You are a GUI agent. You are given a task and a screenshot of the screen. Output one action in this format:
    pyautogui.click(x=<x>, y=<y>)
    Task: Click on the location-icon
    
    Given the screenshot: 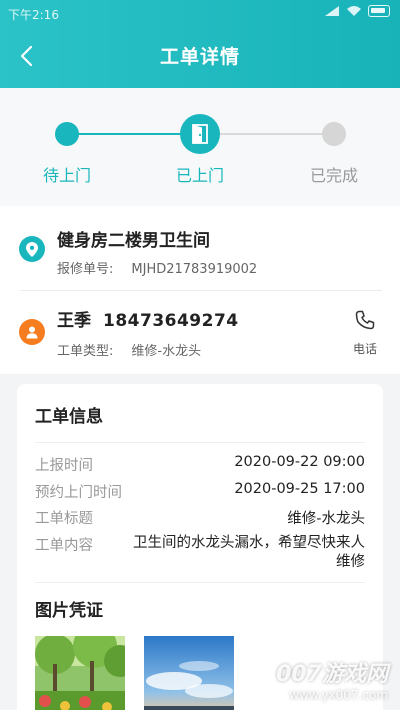 What is the action you would take?
    pyautogui.click(x=32, y=249)
    